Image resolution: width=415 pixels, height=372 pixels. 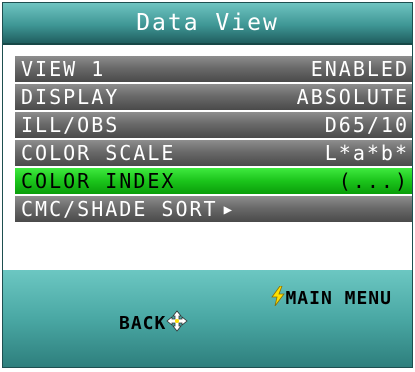 What do you see at coordinates (98, 153) in the screenshot?
I see `menu-row-label: COLOR SCALE` at bounding box center [98, 153].